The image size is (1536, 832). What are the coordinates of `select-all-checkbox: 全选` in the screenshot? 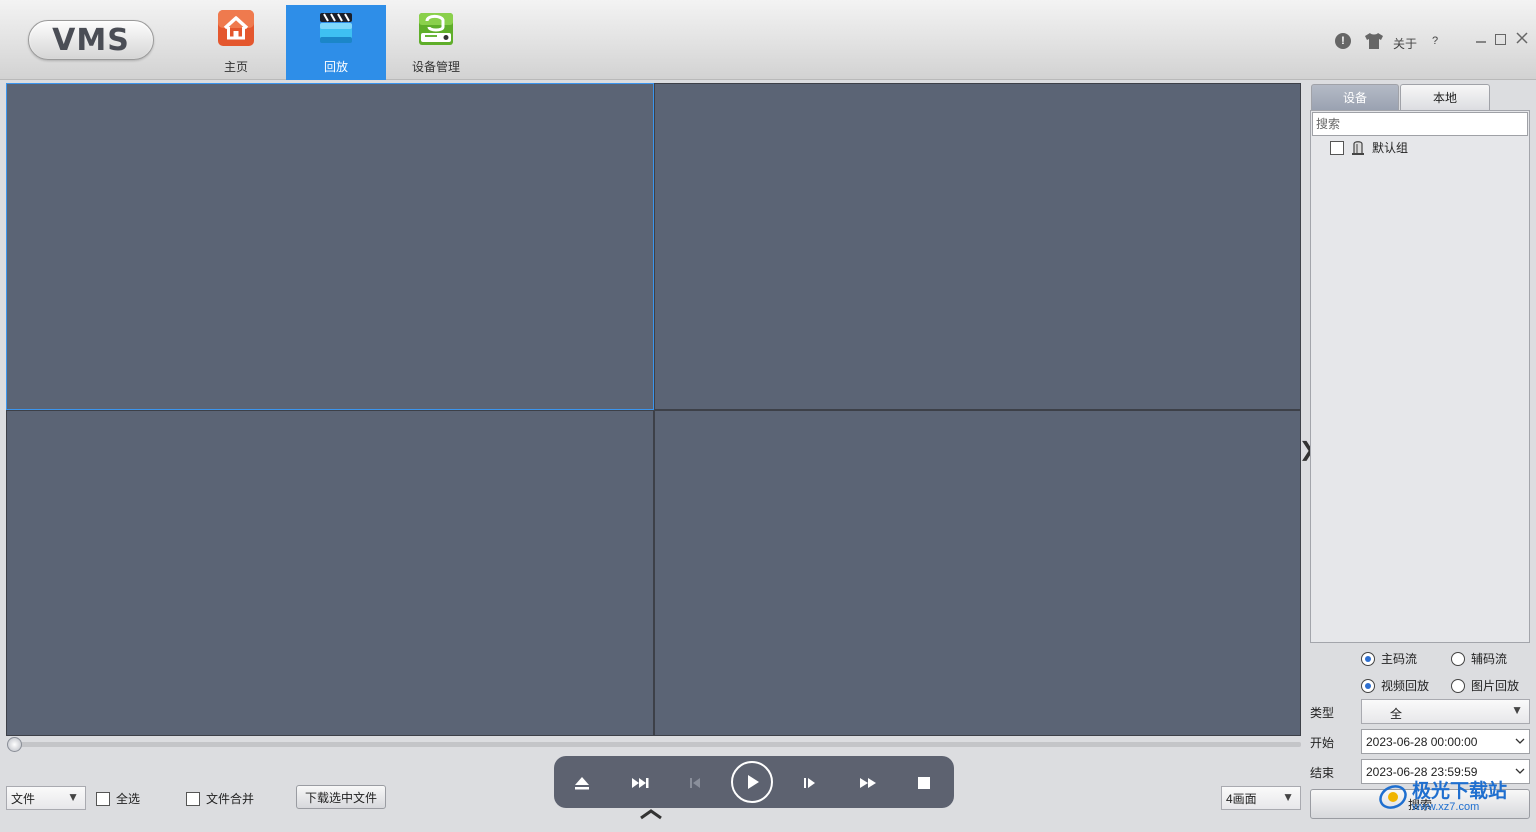 It's located at (118, 798).